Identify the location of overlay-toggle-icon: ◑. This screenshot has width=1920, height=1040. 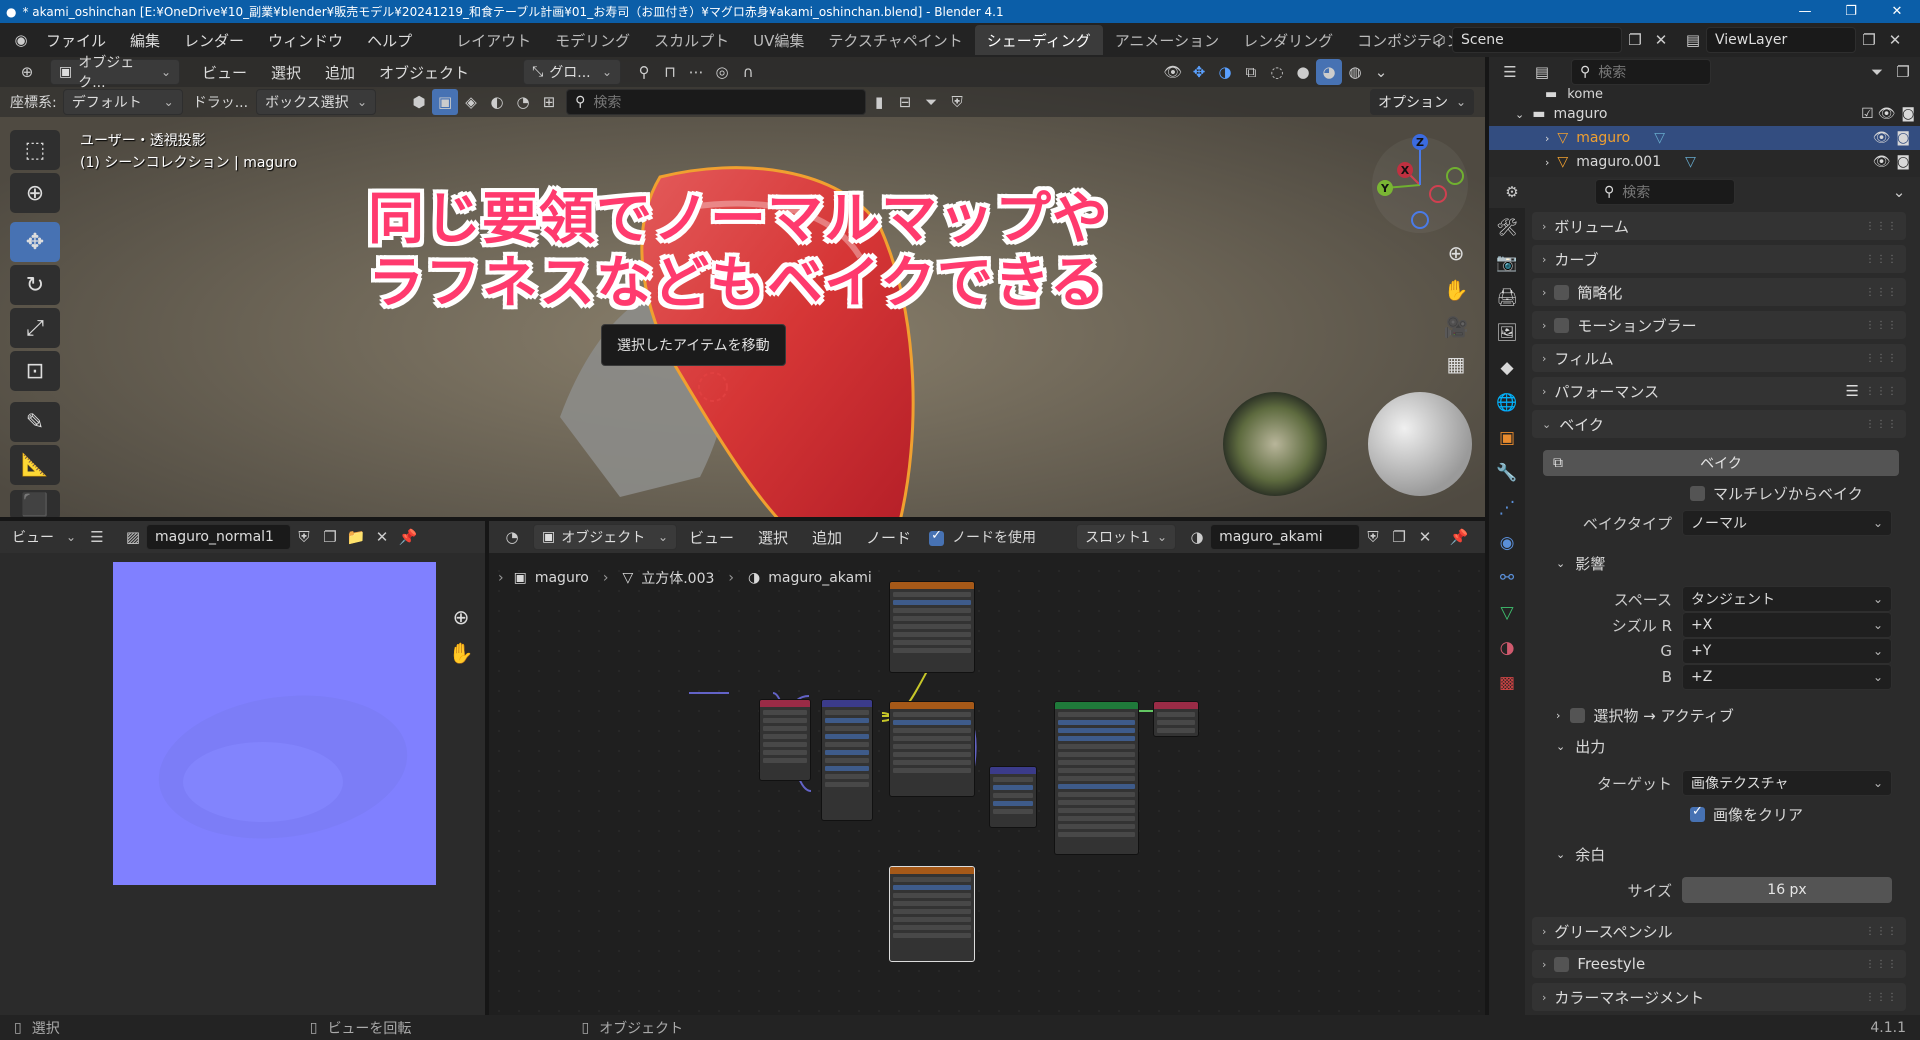
(1225, 72).